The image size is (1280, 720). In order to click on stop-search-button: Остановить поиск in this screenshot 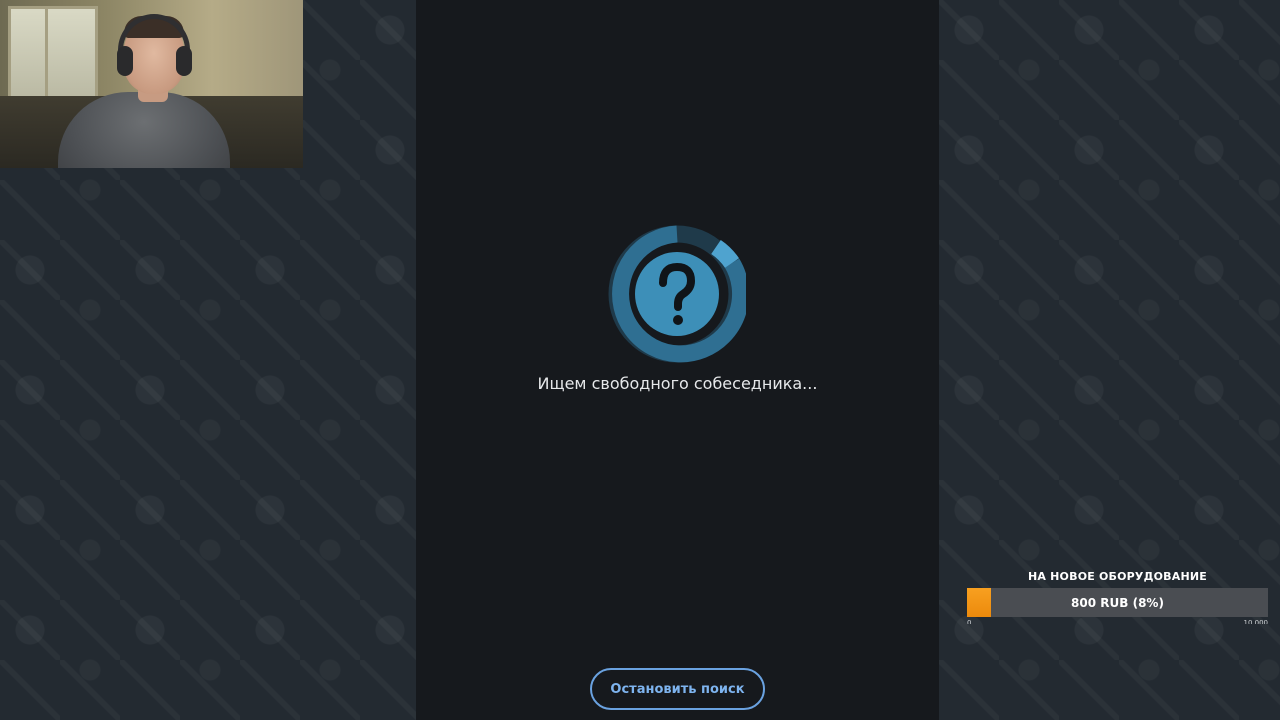, I will do `click(677, 689)`.